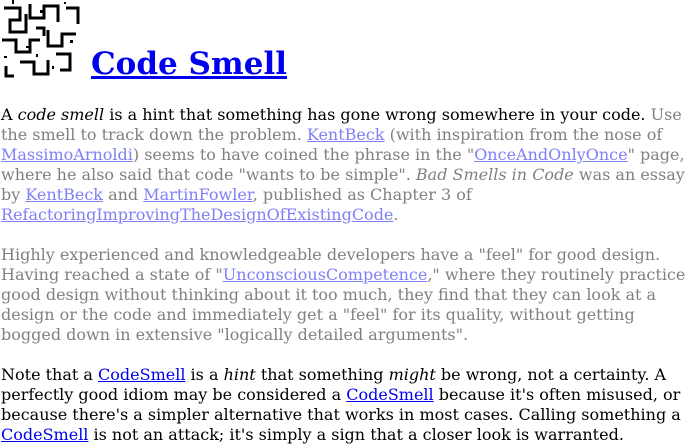 Image resolution: width=693 pixels, height=445 pixels. I want to click on faded-text-segment: (with inspiration from the nose of, so click(523, 134).